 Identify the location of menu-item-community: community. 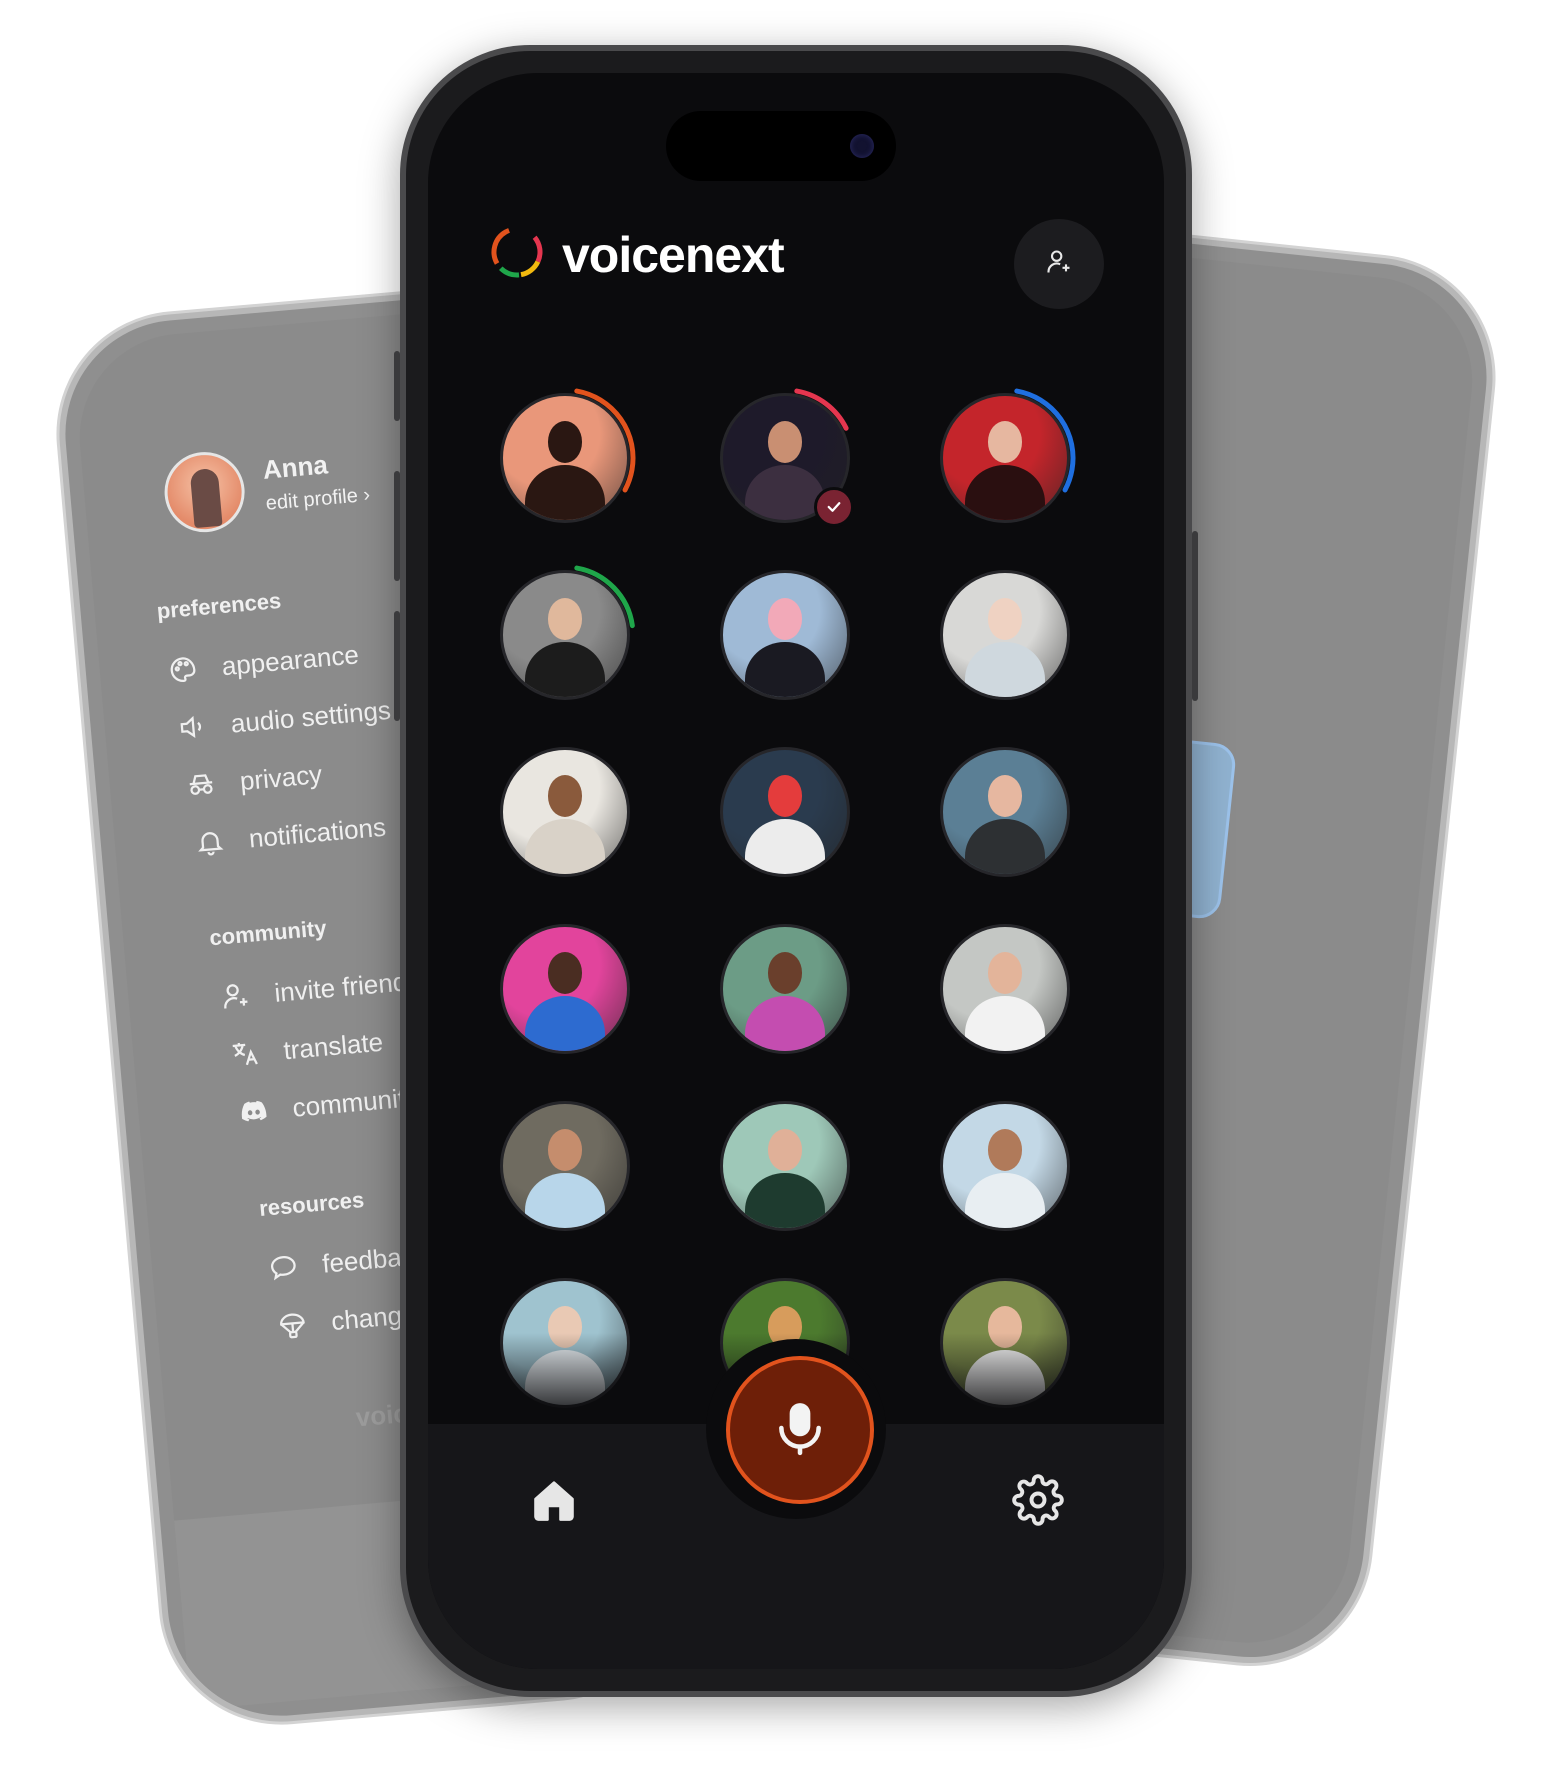
(327, 1105).